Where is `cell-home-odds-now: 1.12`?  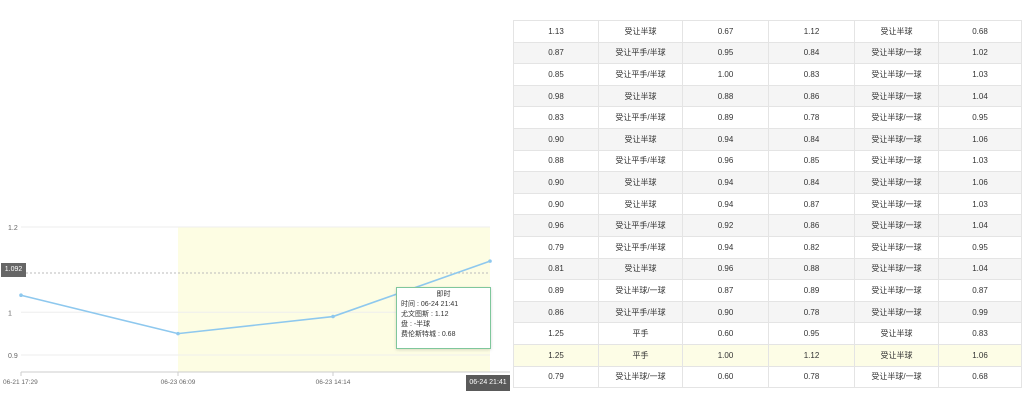
cell-home-odds-now: 1.12 is located at coordinates (811, 31).